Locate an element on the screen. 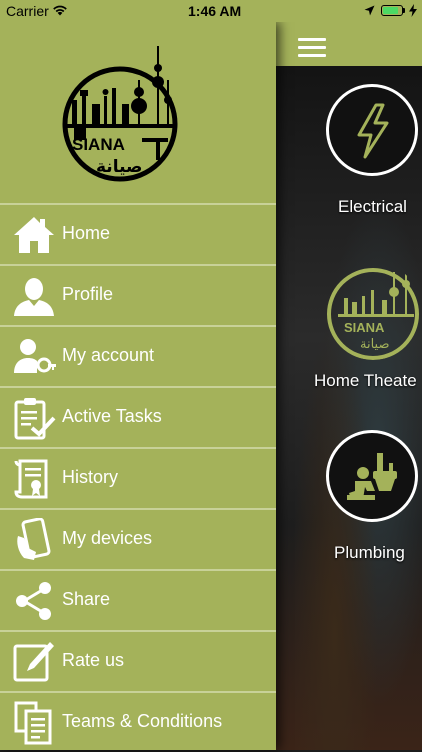 The width and height of the screenshot is (422, 752). electrical-circle is located at coordinates (372, 130).